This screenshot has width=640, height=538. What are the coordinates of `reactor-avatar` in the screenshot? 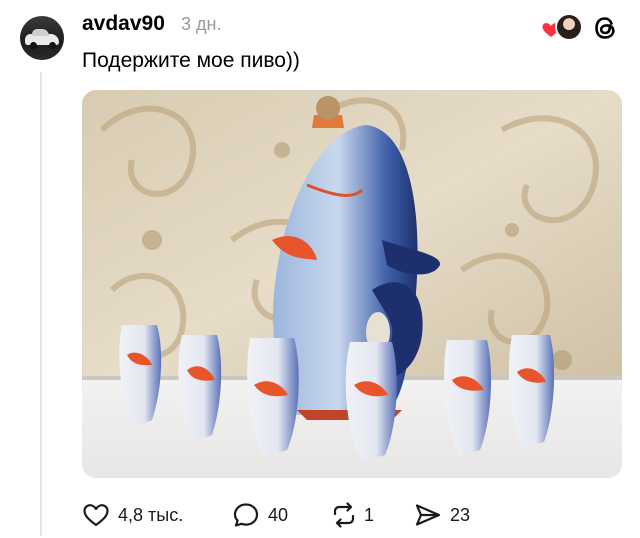 It's located at (569, 27).